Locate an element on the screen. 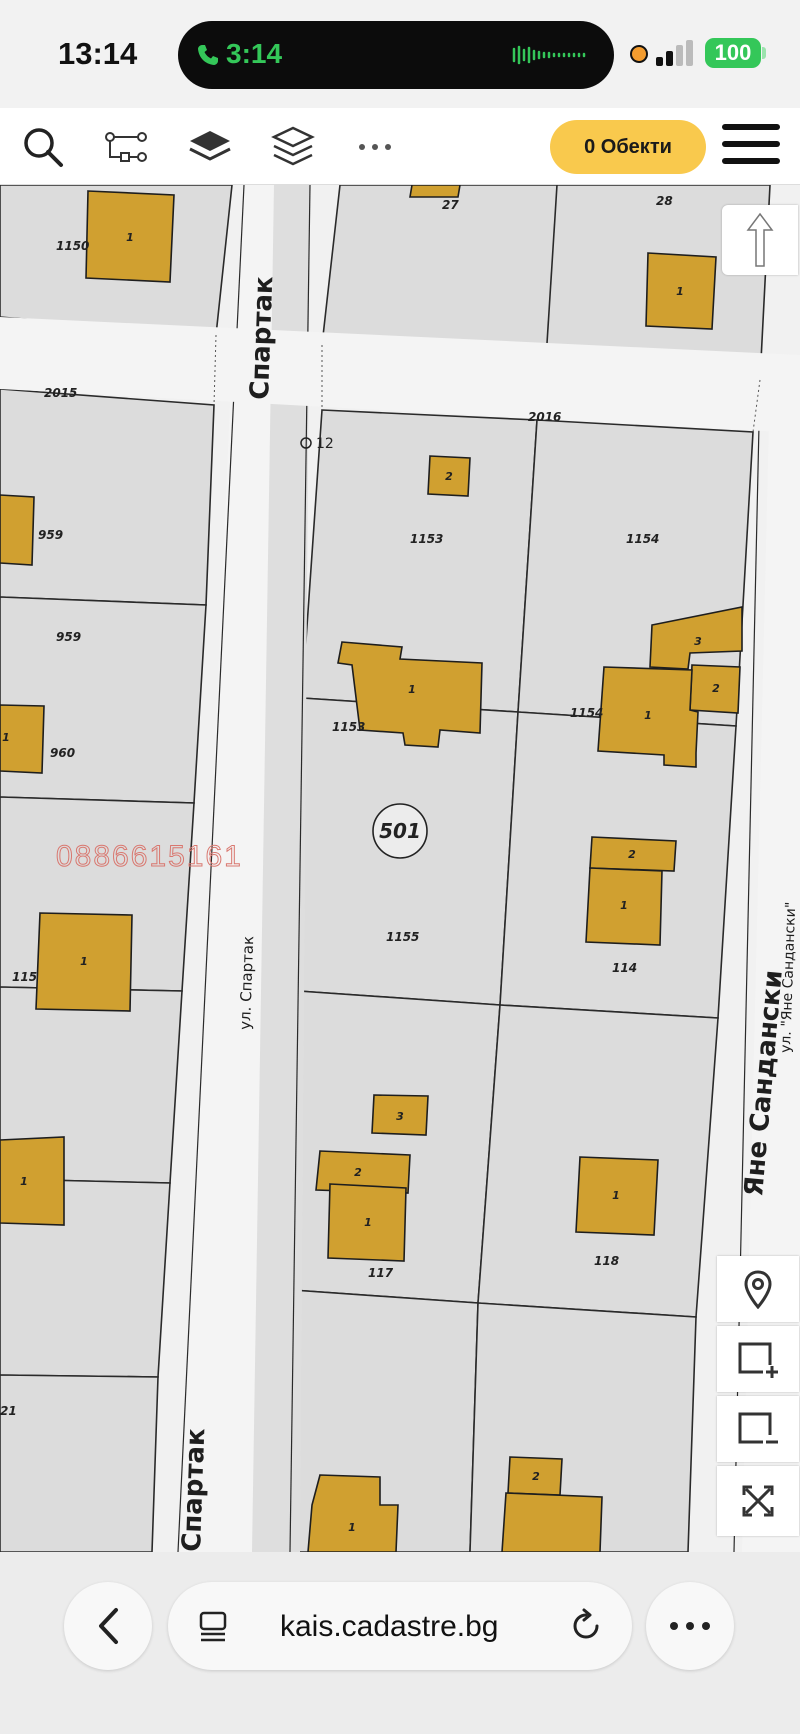 Image resolution: width=800 pixels, height=1734 pixels. label-114: 114 is located at coordinates (624, 968).